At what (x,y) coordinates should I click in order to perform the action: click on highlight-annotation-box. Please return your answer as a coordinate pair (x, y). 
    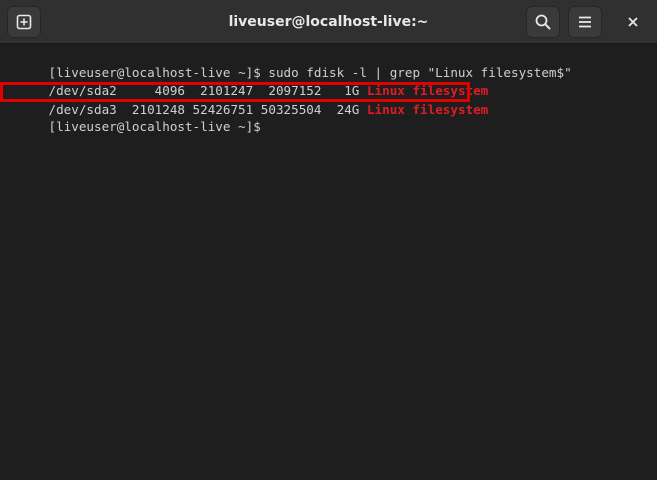
    Looking at the image, I should click on (235, 92).